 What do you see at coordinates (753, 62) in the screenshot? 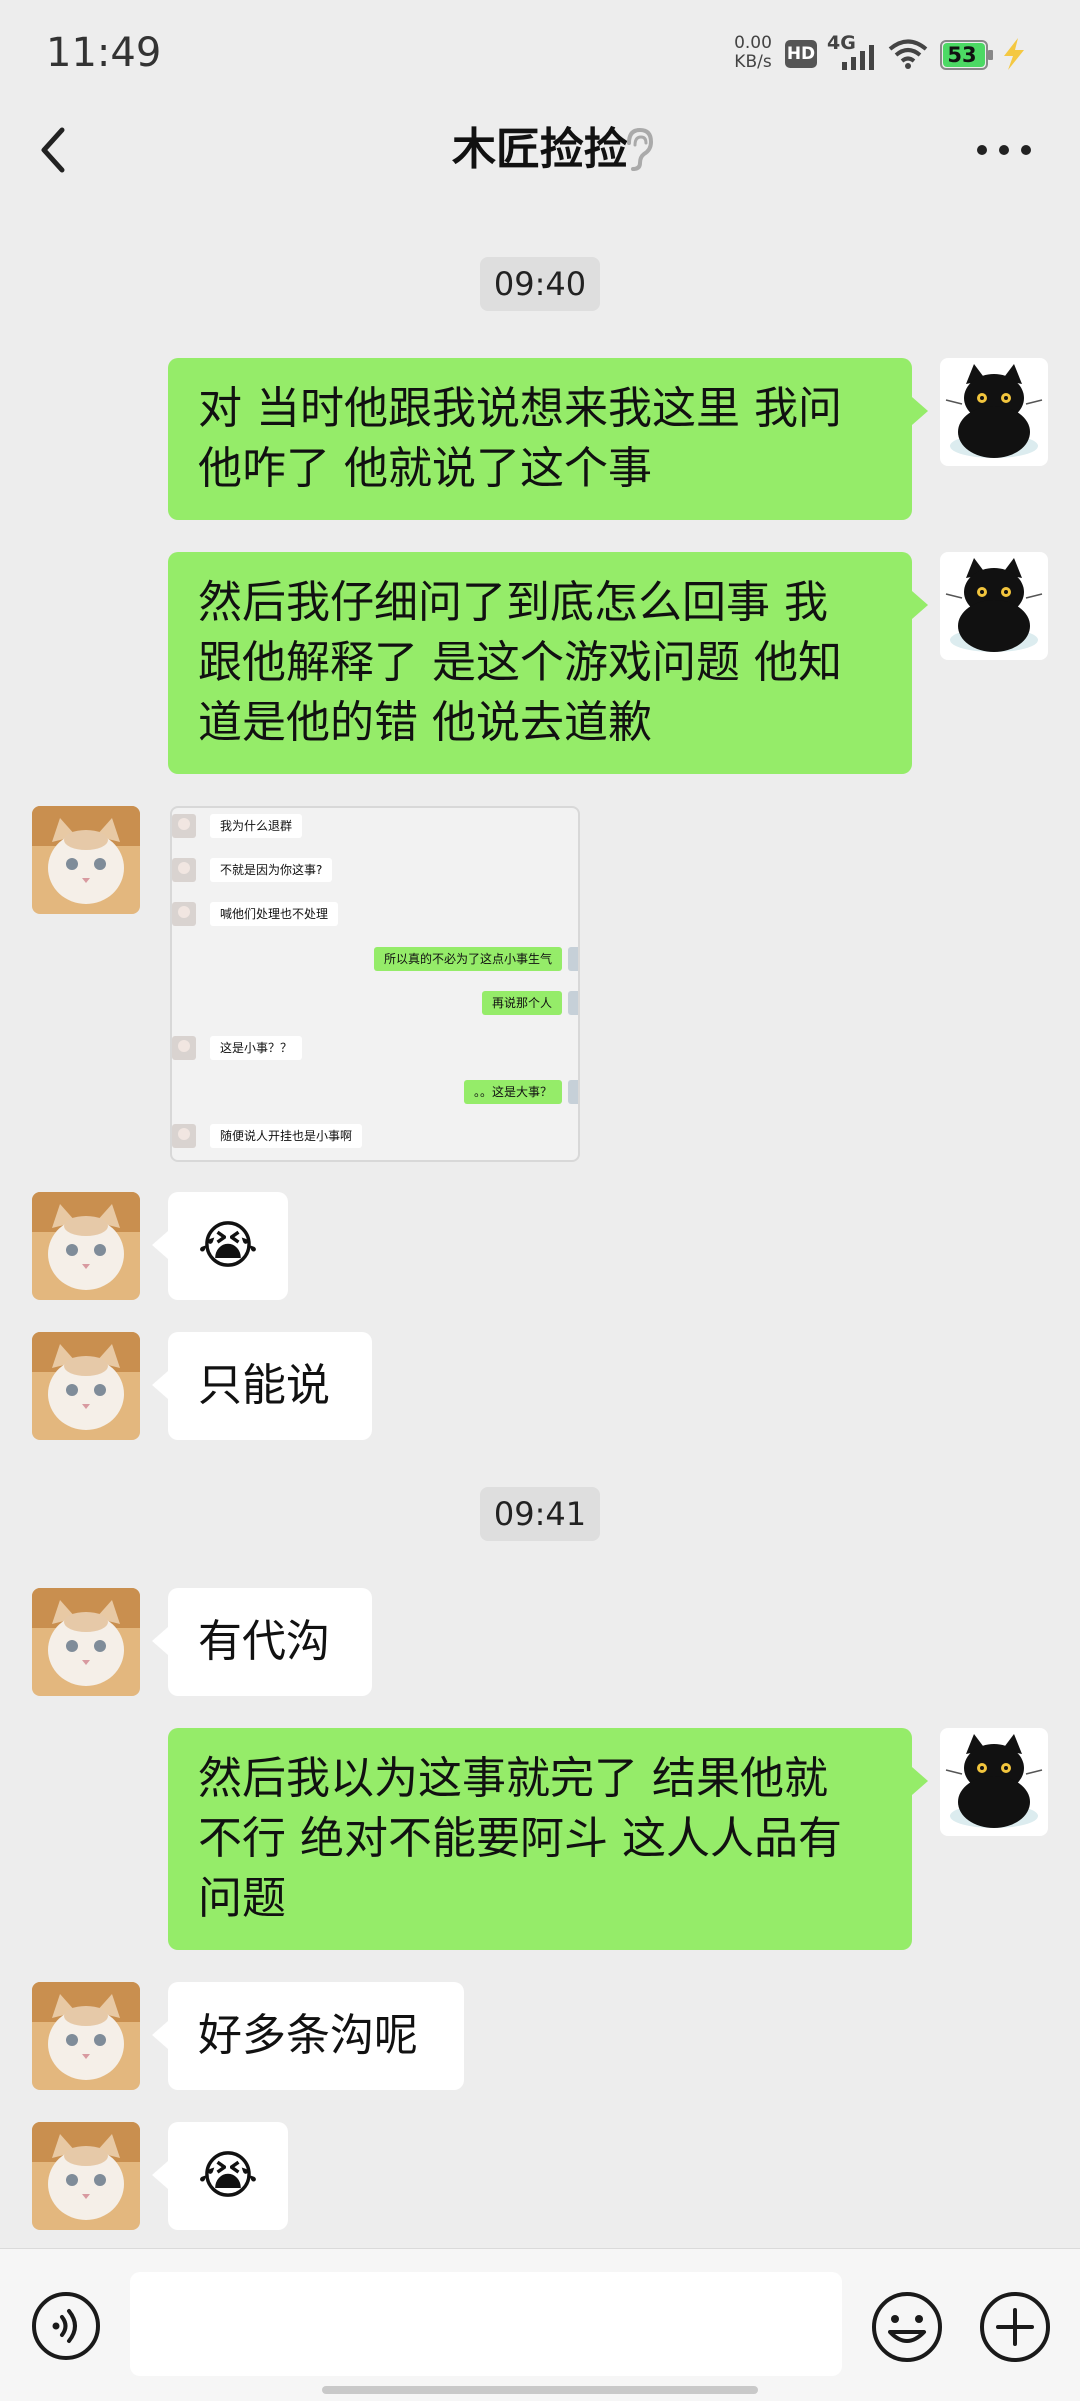
I see `network-speed-unit: KB/s` at bounding box center [753, 62].